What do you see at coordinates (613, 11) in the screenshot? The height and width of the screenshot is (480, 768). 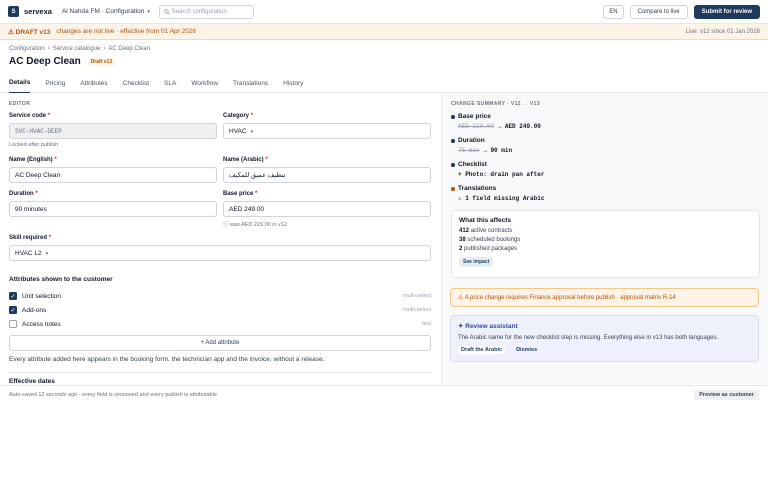 I see `language-button: EN` at bounding box center [613, 11].